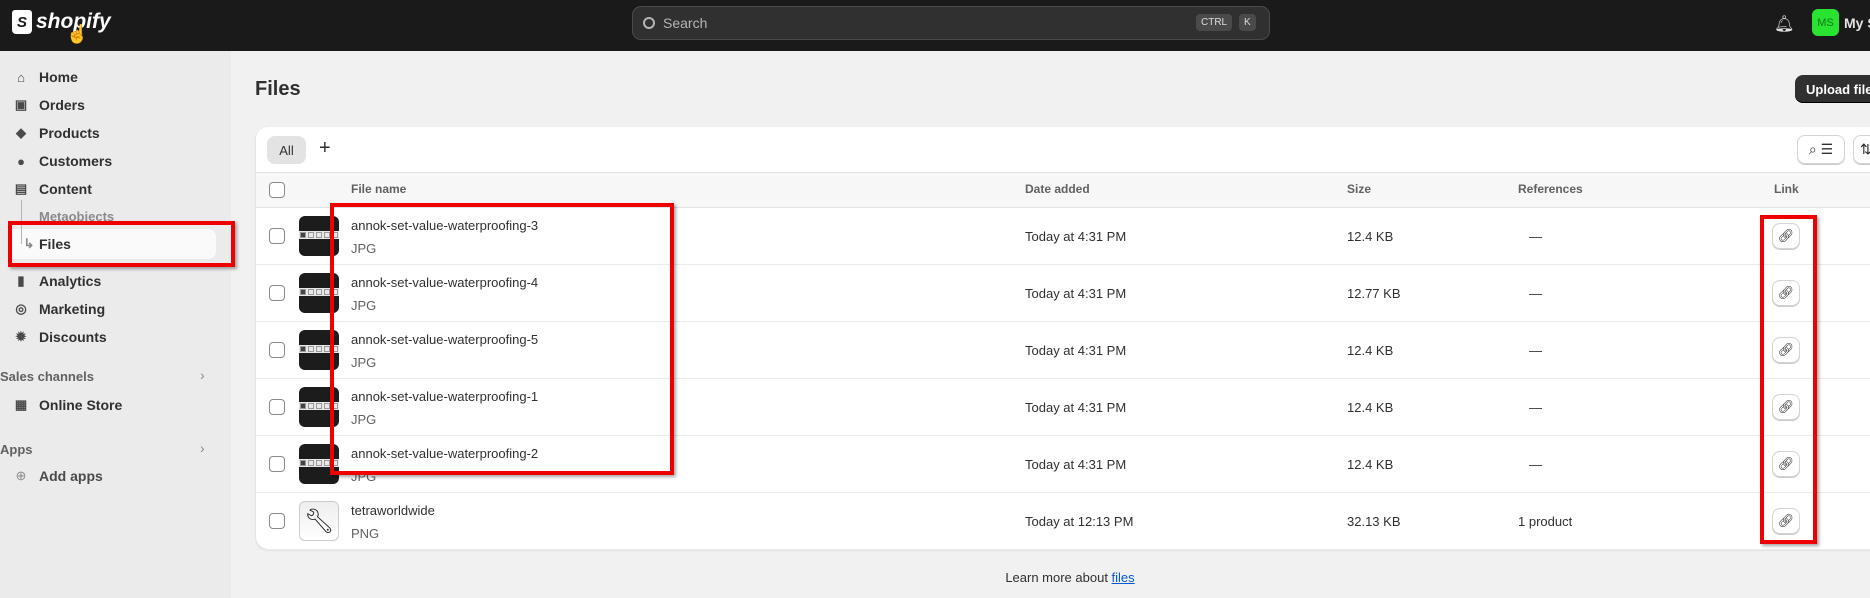 The image size is (1870, 598). What do you see at coordinates (1359, 189) in the screenshot?
I see `header-size: Size` at bounding box center [1359, 189].